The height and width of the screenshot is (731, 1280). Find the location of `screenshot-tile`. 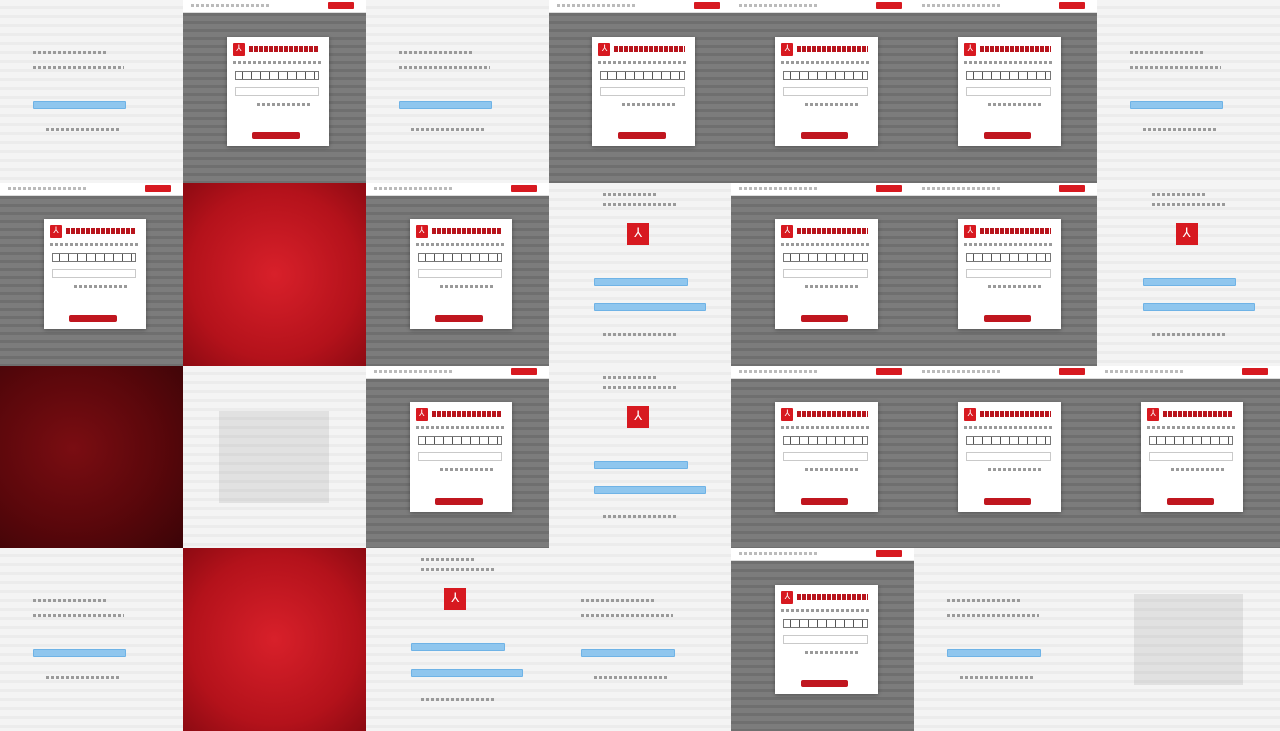

screenshot-tile is located at coordinates (1006, 639).